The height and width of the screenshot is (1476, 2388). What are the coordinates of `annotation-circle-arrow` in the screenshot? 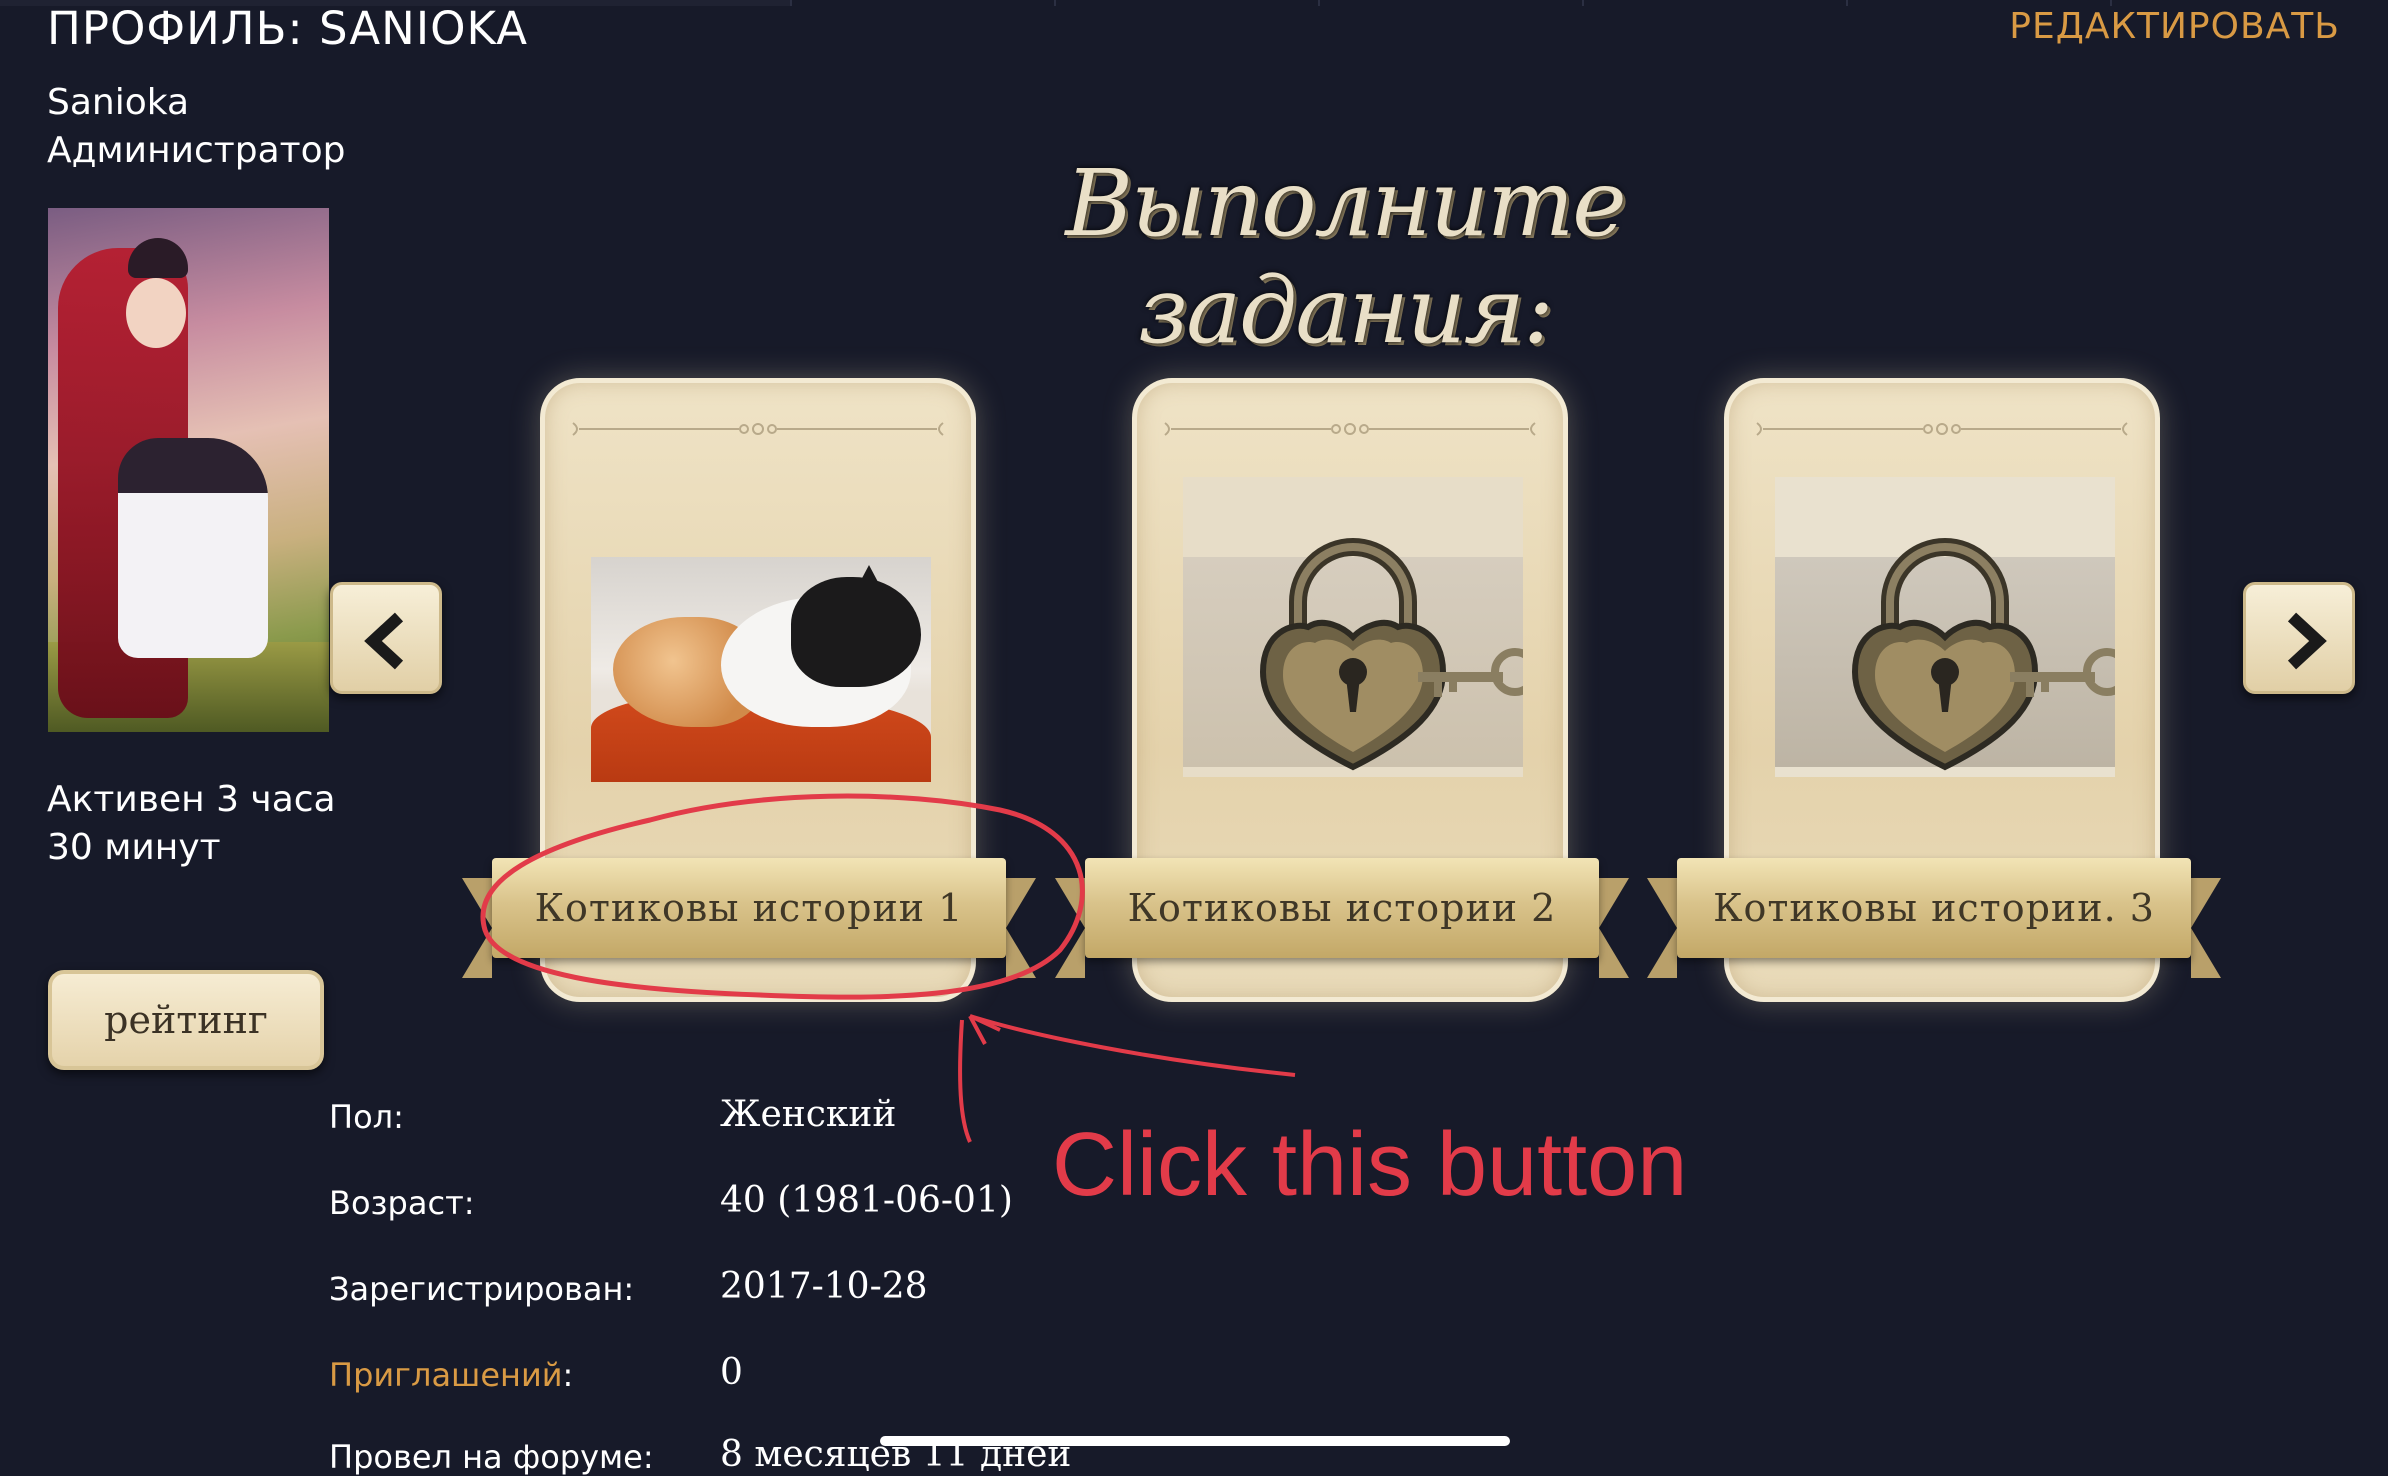 It's located at (888, 968).